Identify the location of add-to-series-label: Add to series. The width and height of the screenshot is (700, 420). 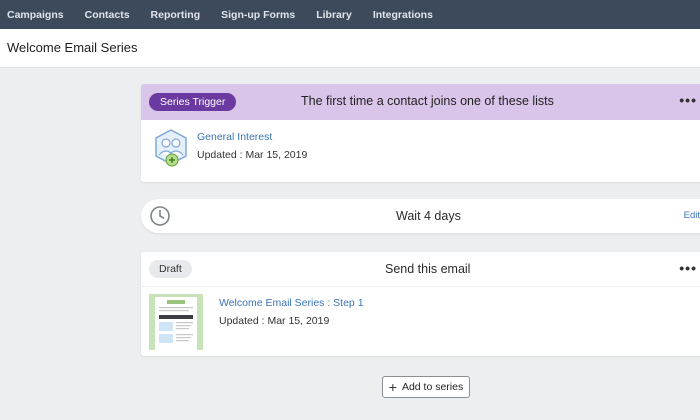
(432, 387).